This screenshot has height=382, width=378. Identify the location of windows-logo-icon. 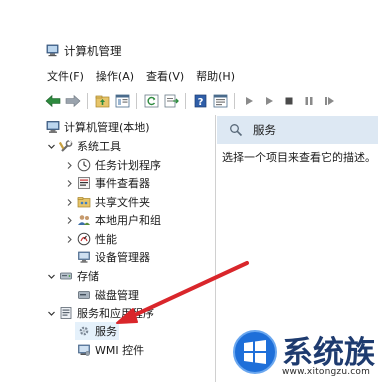
(255, 353).